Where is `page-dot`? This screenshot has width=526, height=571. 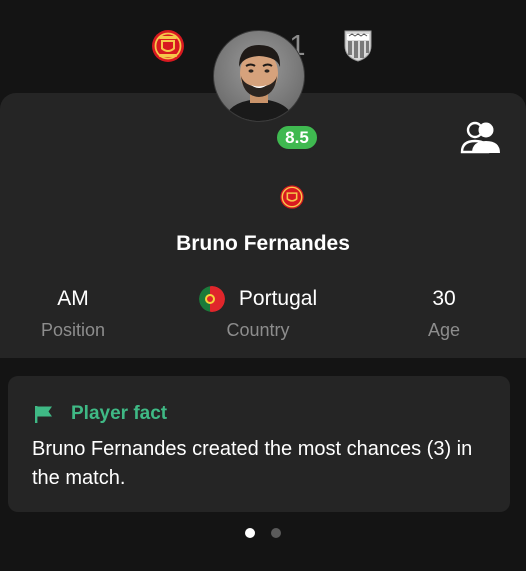 page-dot is located at coordinates (276, 533).